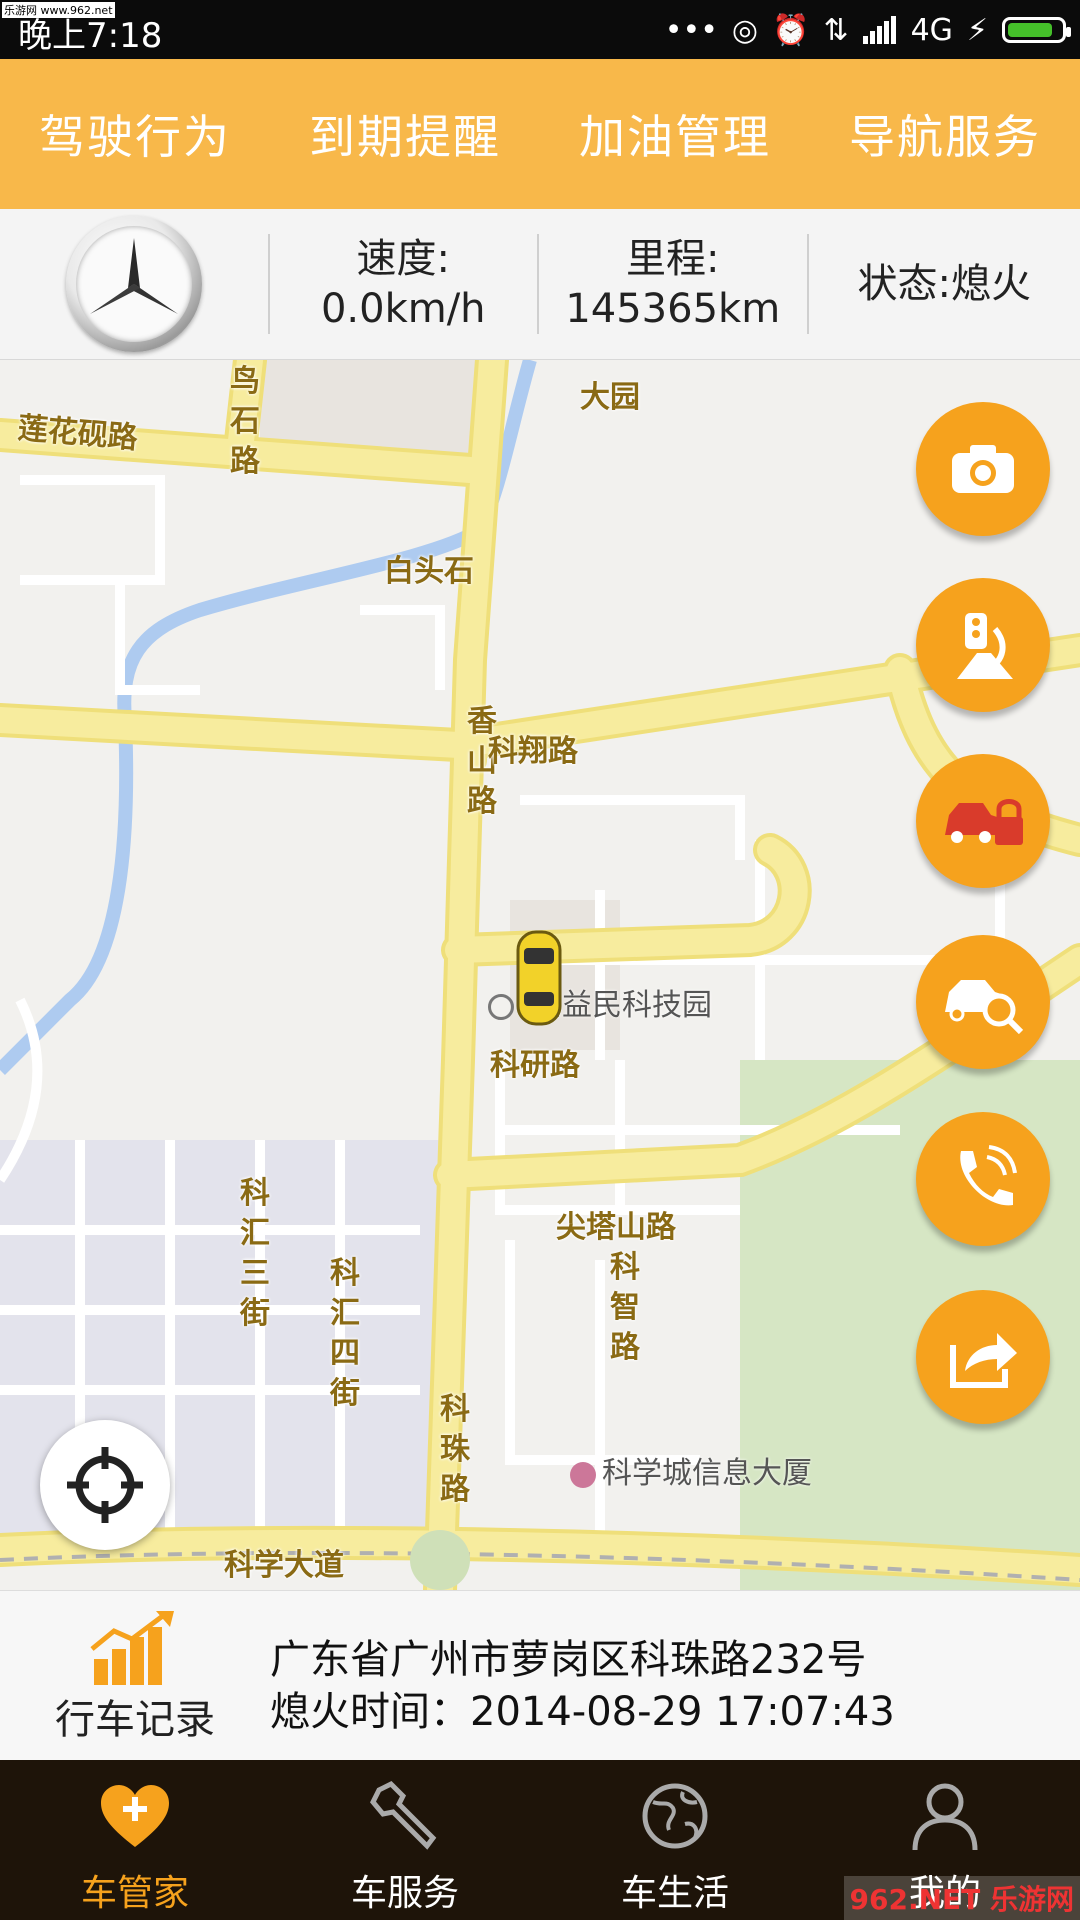  I want to click on car-lock-icon, so click(984, 822).